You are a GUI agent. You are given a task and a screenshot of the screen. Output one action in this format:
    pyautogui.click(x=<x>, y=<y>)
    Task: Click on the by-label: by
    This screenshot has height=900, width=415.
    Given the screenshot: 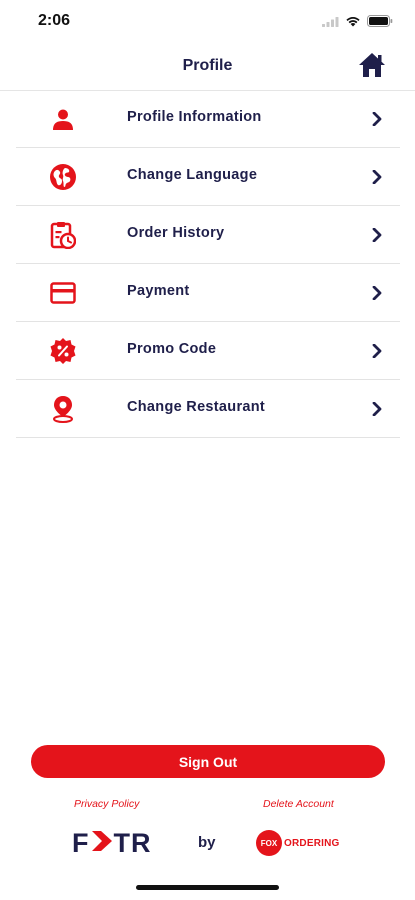 What is the action you would take?
    pyautogui.click(x=207, y=842)
    